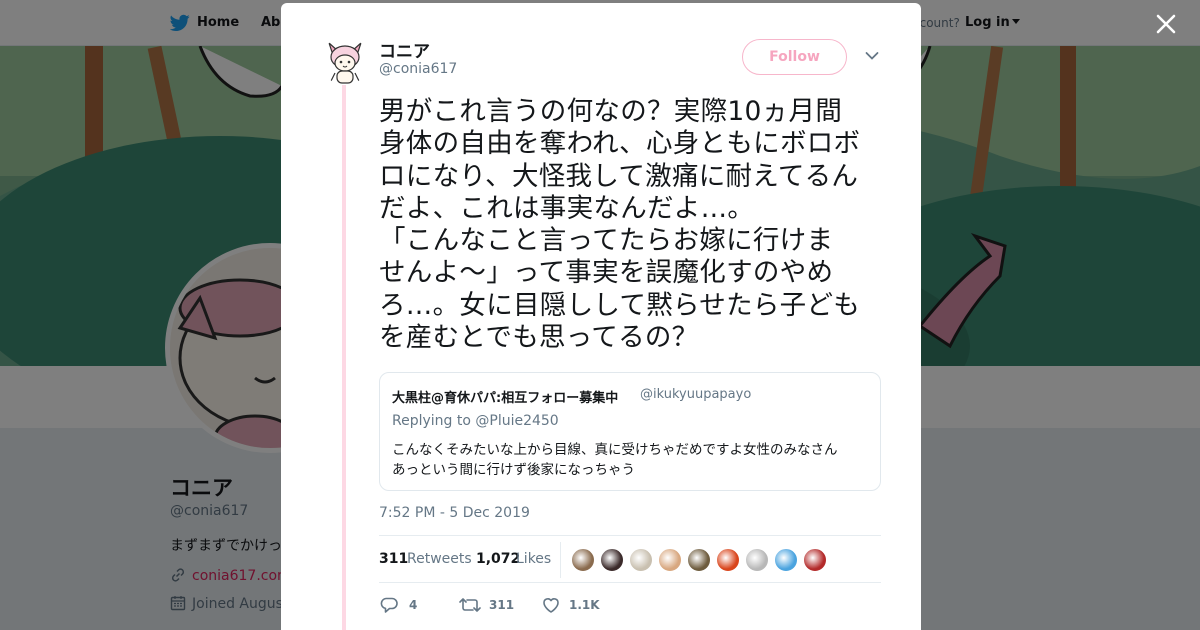 This screenshot has height=630, width=1200. Describe the element at coordinates (584, 605) in the screenshot. I see `like-count: 1.1K` at that location.